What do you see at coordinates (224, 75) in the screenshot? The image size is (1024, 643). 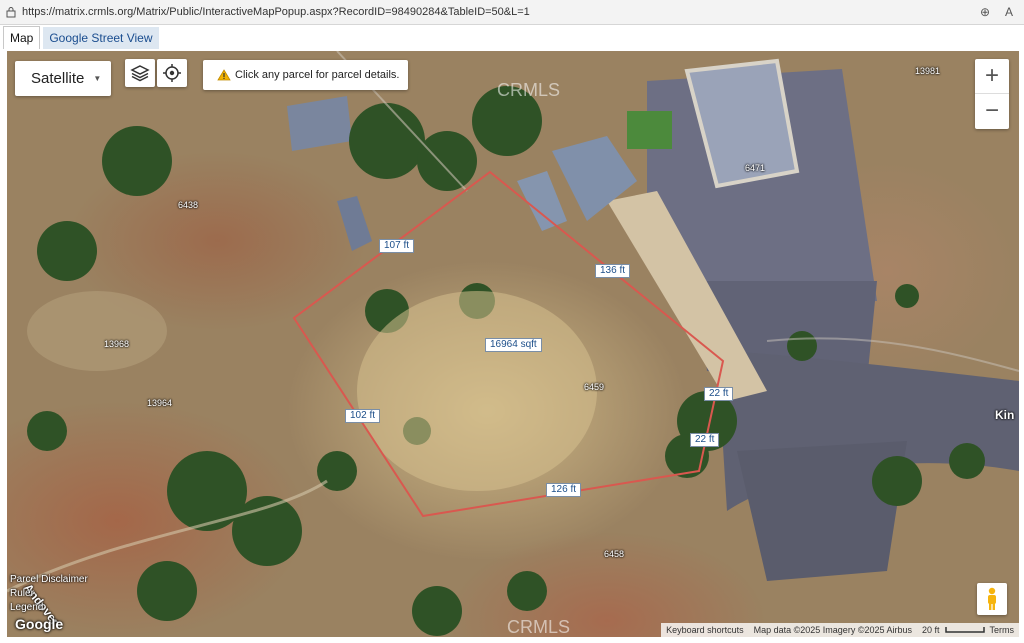 I see `warning-icon` at bounding box center [224, 75].